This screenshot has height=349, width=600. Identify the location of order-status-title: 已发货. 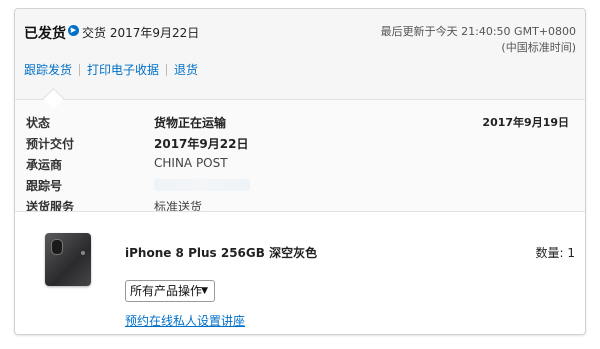
(45, 34).